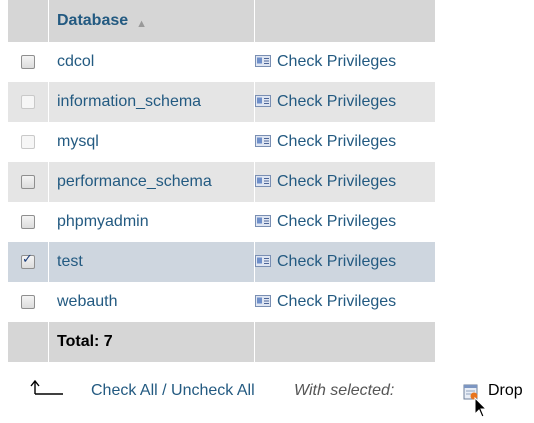  Describe the element at coordinates (151, 21) in the screenshot. I see `header-database: Database ▲` at that location.